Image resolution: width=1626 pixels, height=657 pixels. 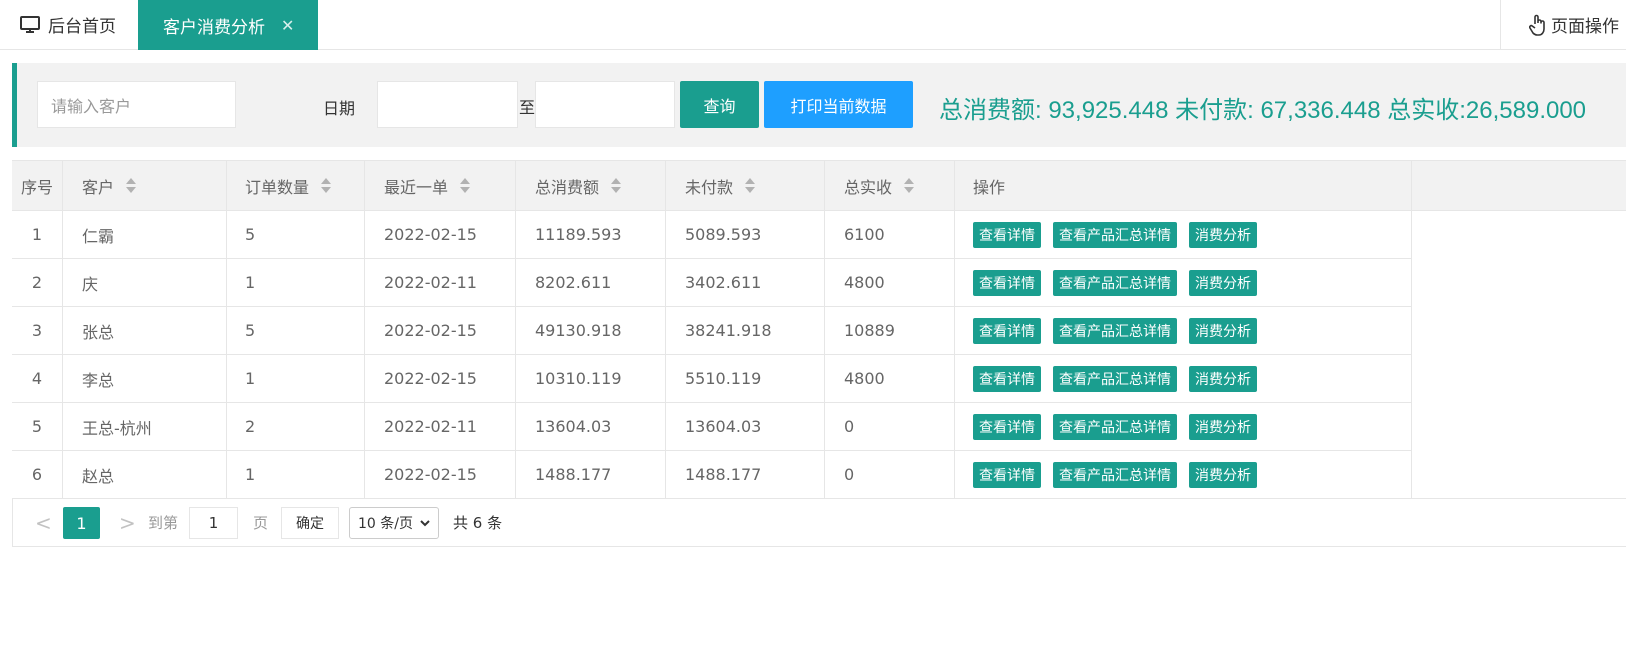 I want to click on header-order-count: 订单数量, so click(x=296, y=185).